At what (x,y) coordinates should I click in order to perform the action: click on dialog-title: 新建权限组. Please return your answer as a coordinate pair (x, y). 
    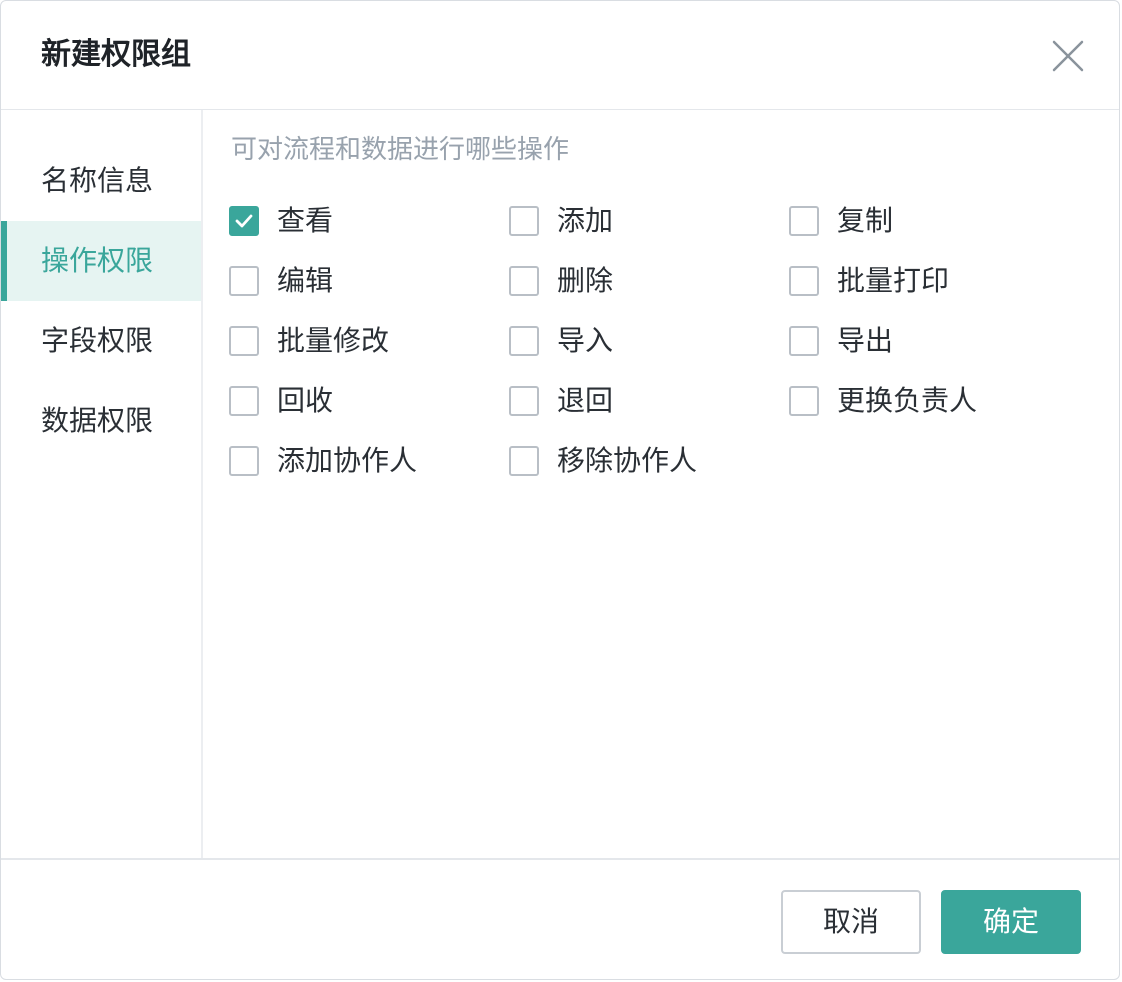
    Looking at the image, I should click on (116, 54).